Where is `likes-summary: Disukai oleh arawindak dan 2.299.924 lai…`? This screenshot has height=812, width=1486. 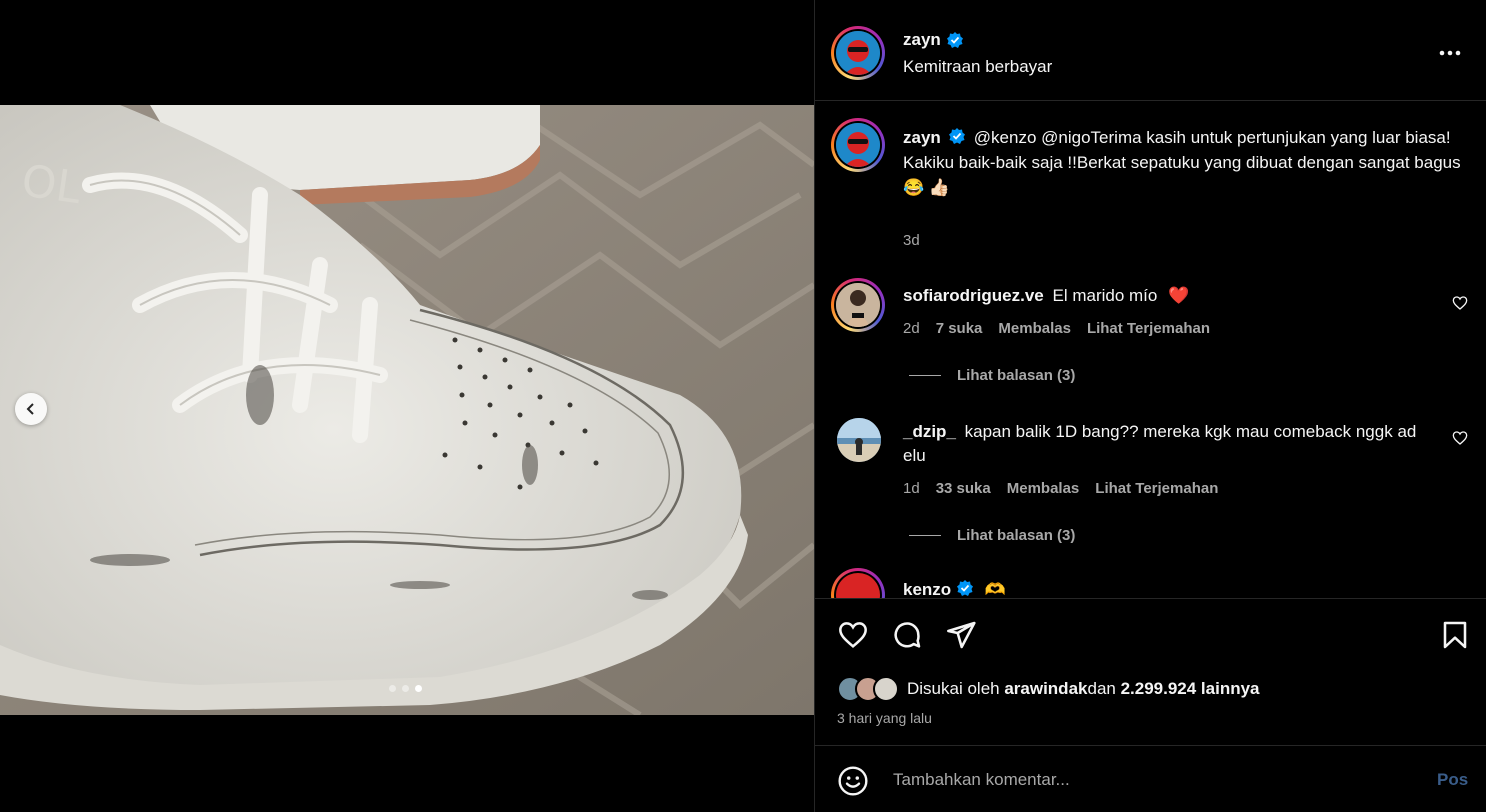 likes-summary: Disukai oleh arawindak dan 2.299.924 lai… is located at coordinates (1048, 689).